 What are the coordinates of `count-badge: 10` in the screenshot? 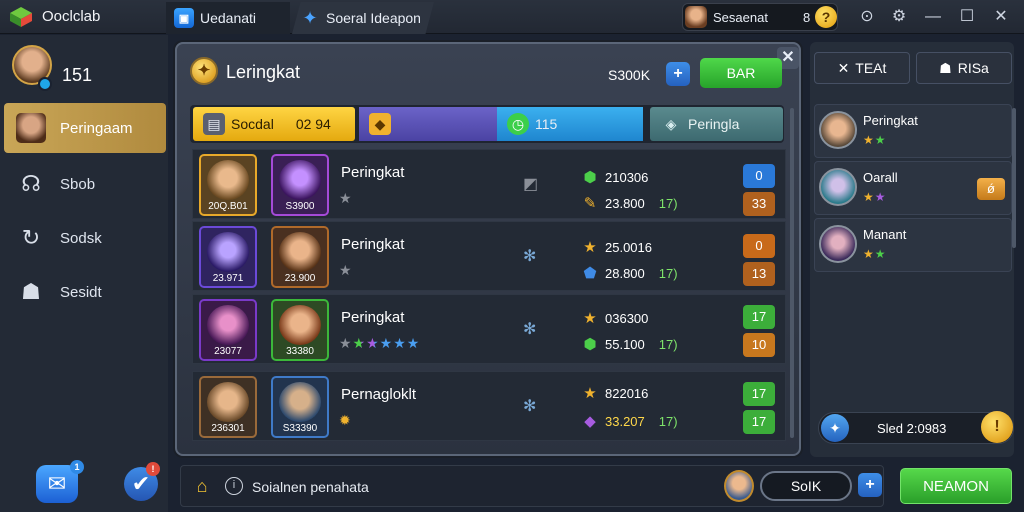 It's located at (759, 345).